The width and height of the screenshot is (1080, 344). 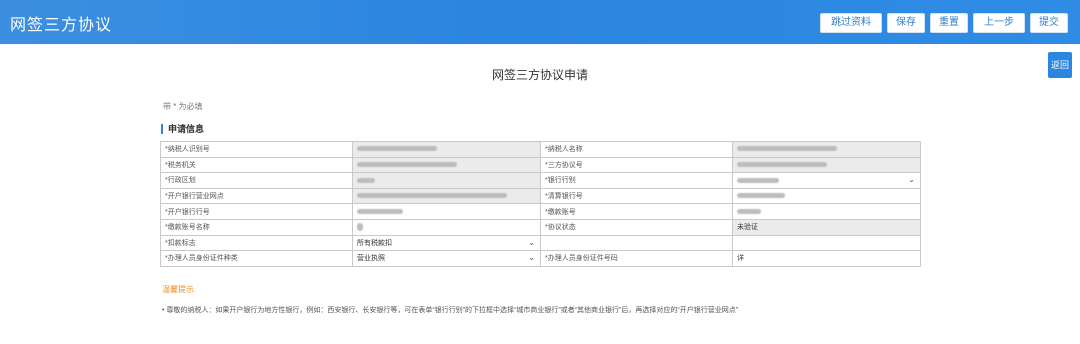 I want to click on deduction-flag-select: 所有税款扣 ⌄, so click(x=446, y=243).